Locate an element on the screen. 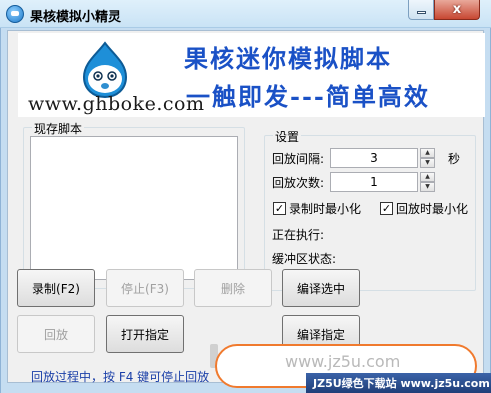 The image size is (491, 393). close-icon: x is located at coordinates (457, 9).